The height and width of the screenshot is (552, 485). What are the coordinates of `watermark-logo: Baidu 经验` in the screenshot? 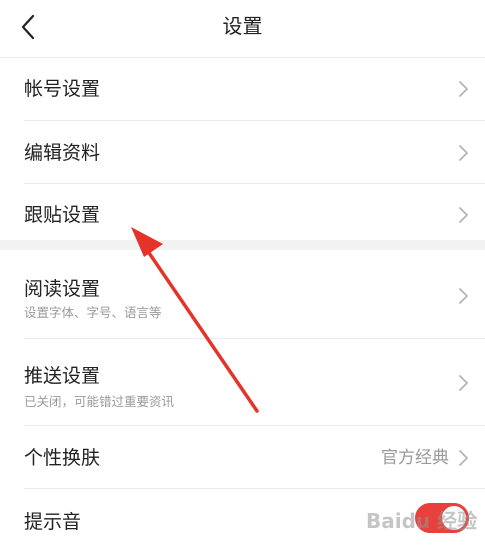 It's located at (422, 521).